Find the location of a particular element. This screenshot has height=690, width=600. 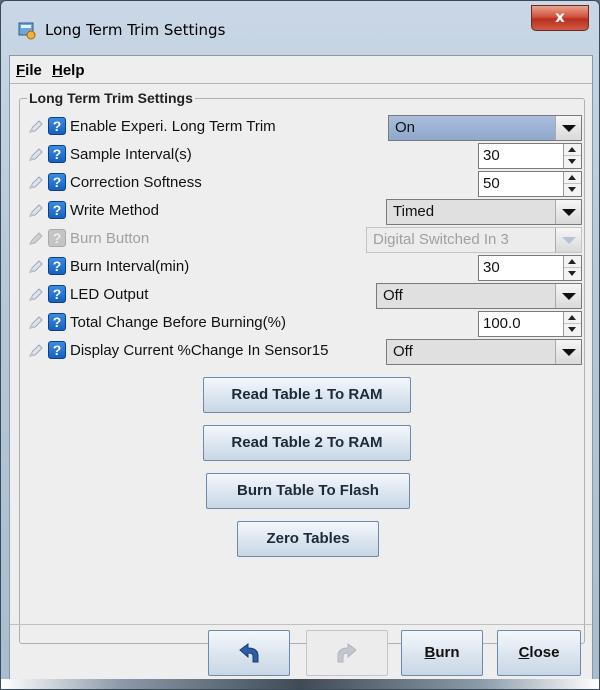

window-bottom-edge is located at coordinates (300, 684).